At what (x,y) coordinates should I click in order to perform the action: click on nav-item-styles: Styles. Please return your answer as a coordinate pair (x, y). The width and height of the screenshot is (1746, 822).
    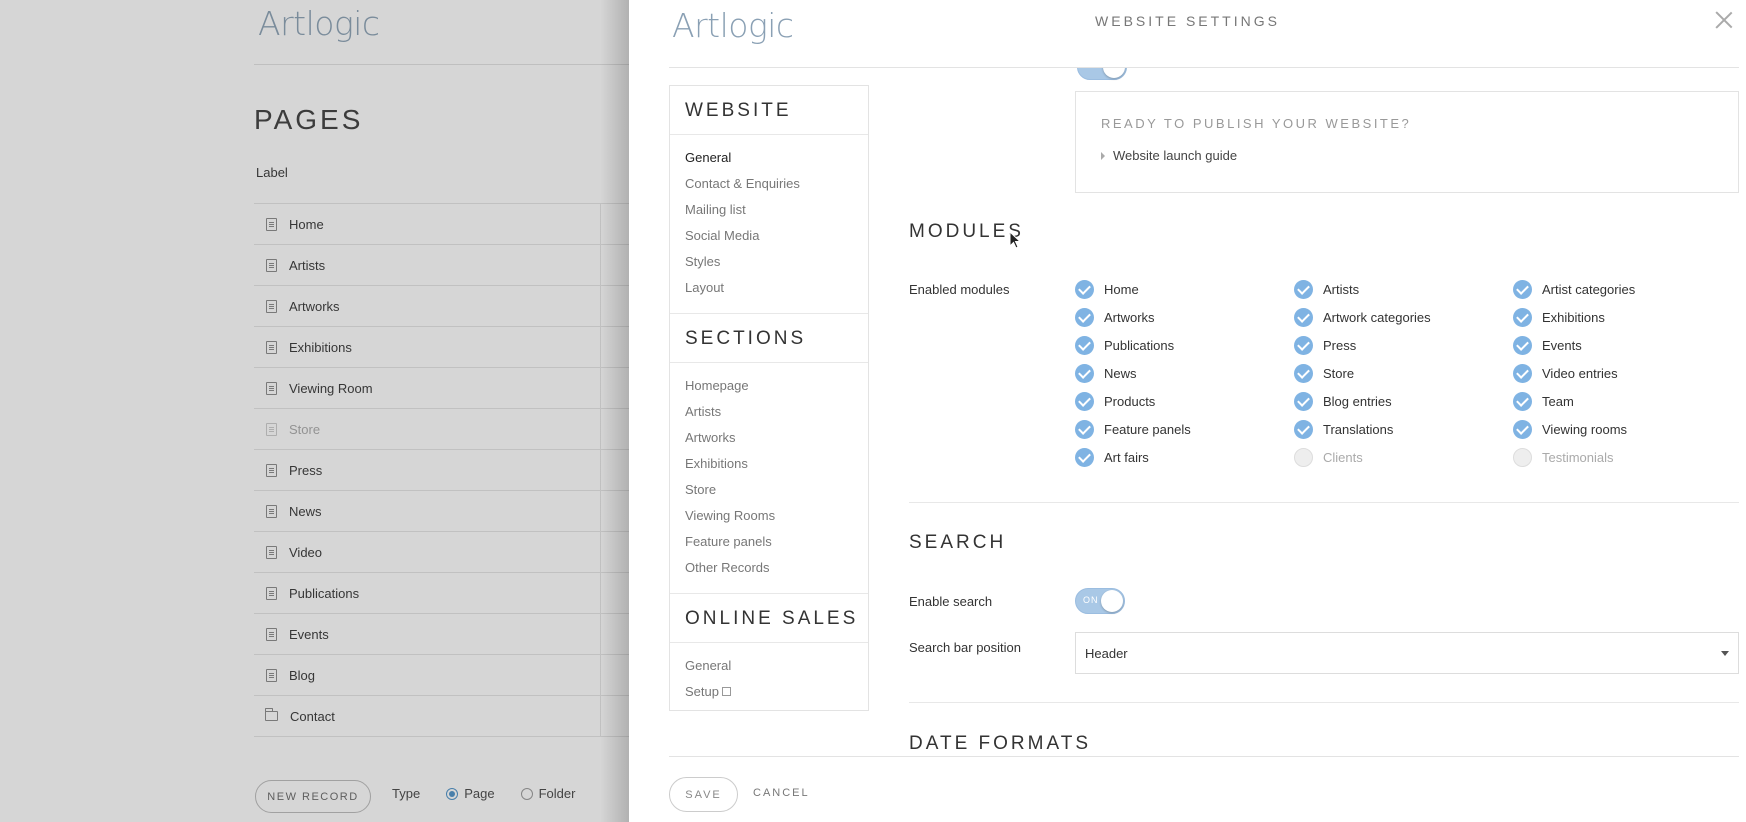
    Looking at the image, I should click on (769, 262).